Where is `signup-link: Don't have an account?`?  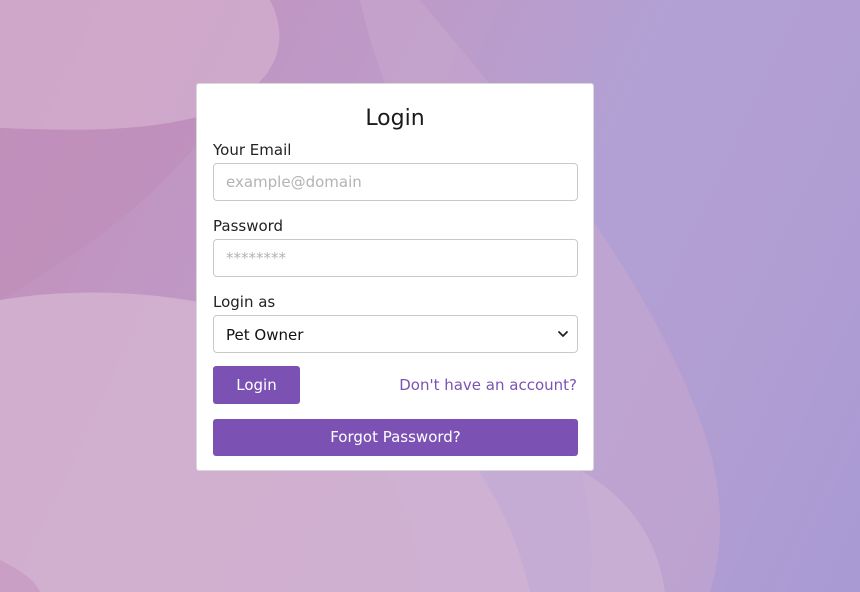 signup-link: Don't have an account? is located at coordinates (488, 385).